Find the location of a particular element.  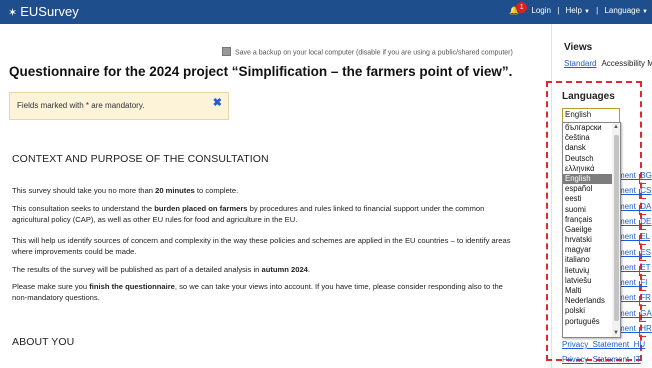

standard-view-link: Standard is located at coordinates (580, 63).